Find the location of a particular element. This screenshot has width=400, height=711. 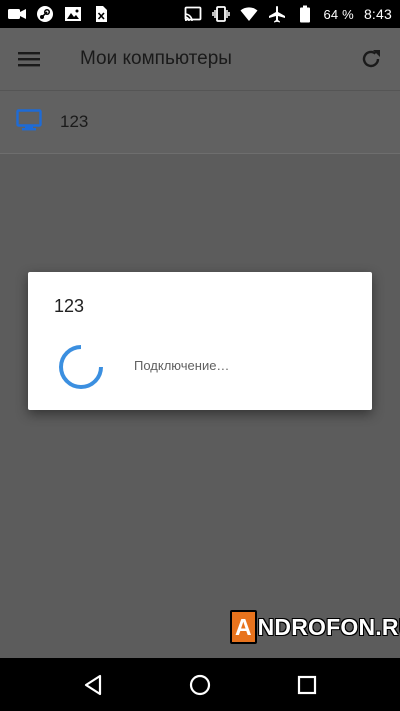

computer-name: 123 is located at coordinates (74, 121).